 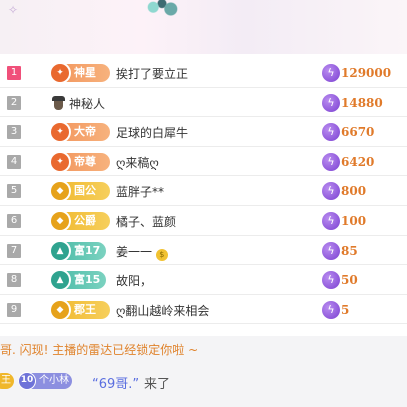 I want to click on score: ϟ 800, so click(x=344, y=191).